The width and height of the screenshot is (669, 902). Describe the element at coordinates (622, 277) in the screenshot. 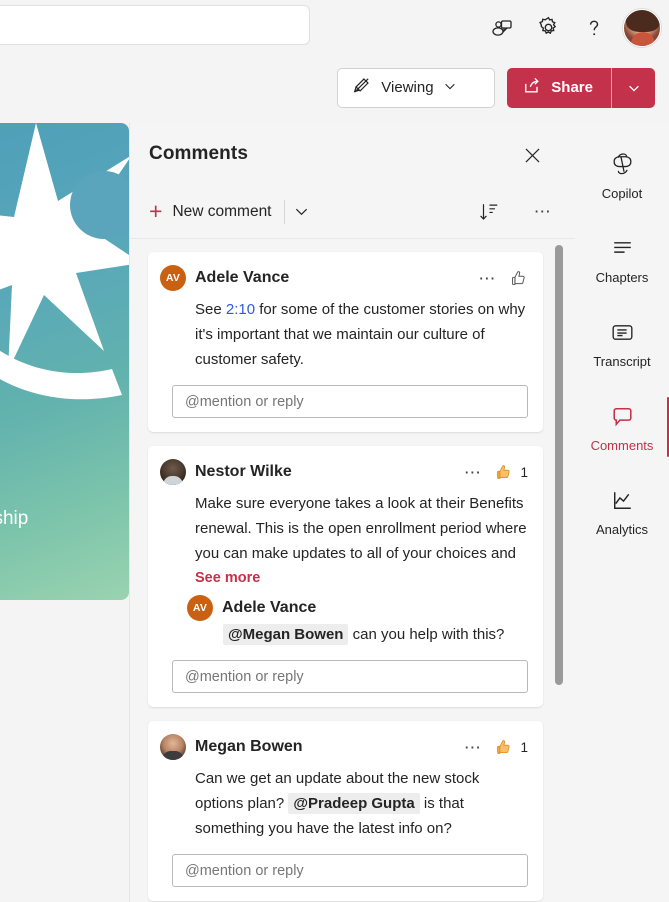

I see `rail-item-label: Chapters` at that location.